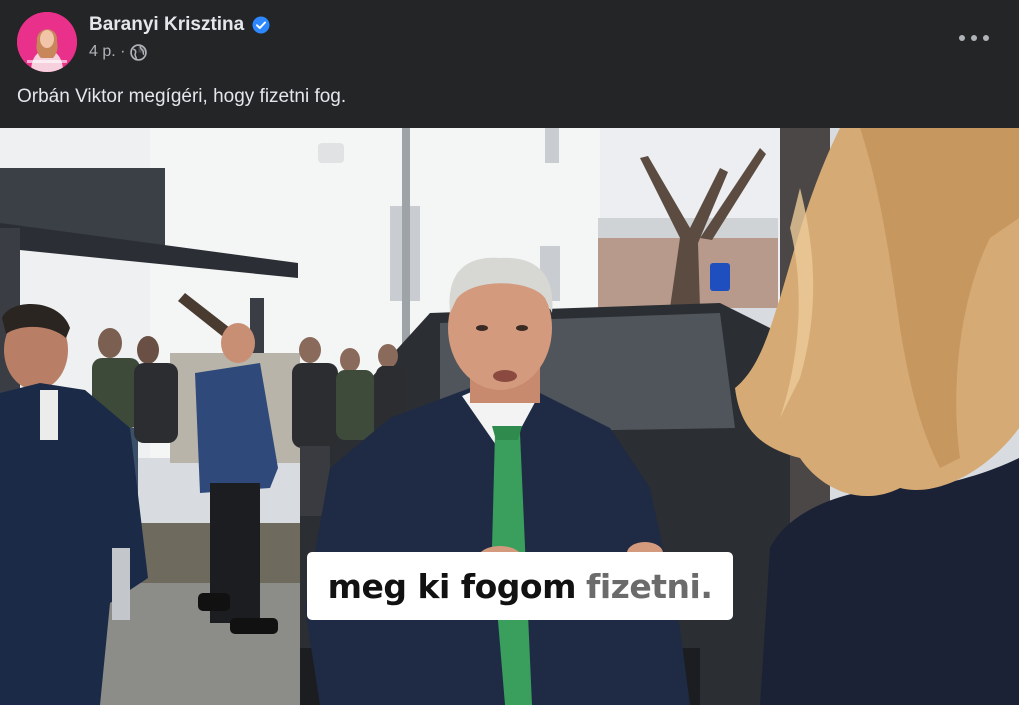 This screenshot has width=1019, height=705. I want to click on caption-accent-text: fizetni., so click(649, 586).